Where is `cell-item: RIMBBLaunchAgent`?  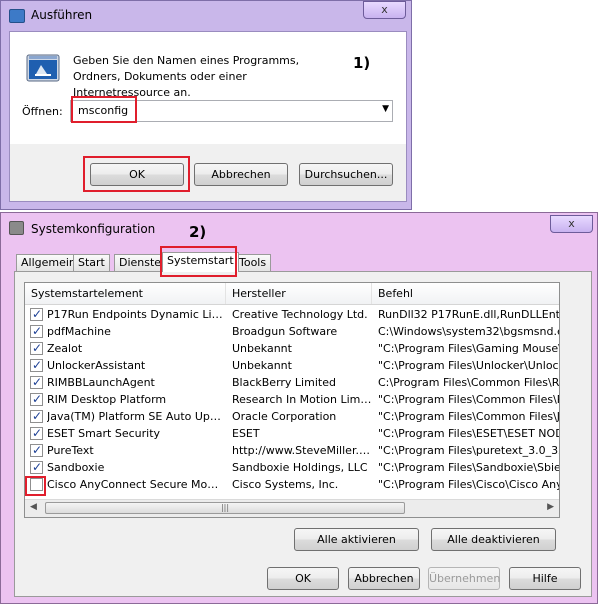
cell-item: RIMBBLaunchAgent is located at coordinates (101, 382).